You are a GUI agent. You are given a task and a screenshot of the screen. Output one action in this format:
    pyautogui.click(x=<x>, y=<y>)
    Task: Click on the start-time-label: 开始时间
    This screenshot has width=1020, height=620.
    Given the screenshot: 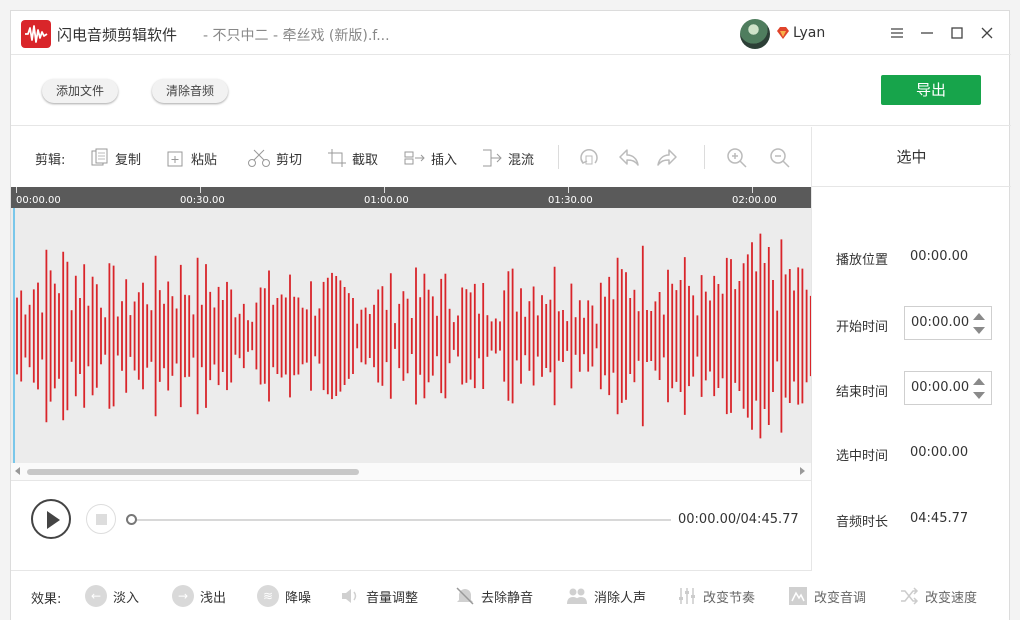 What is the action you would take?
    pyautogui.click(x=862, y=327)
    